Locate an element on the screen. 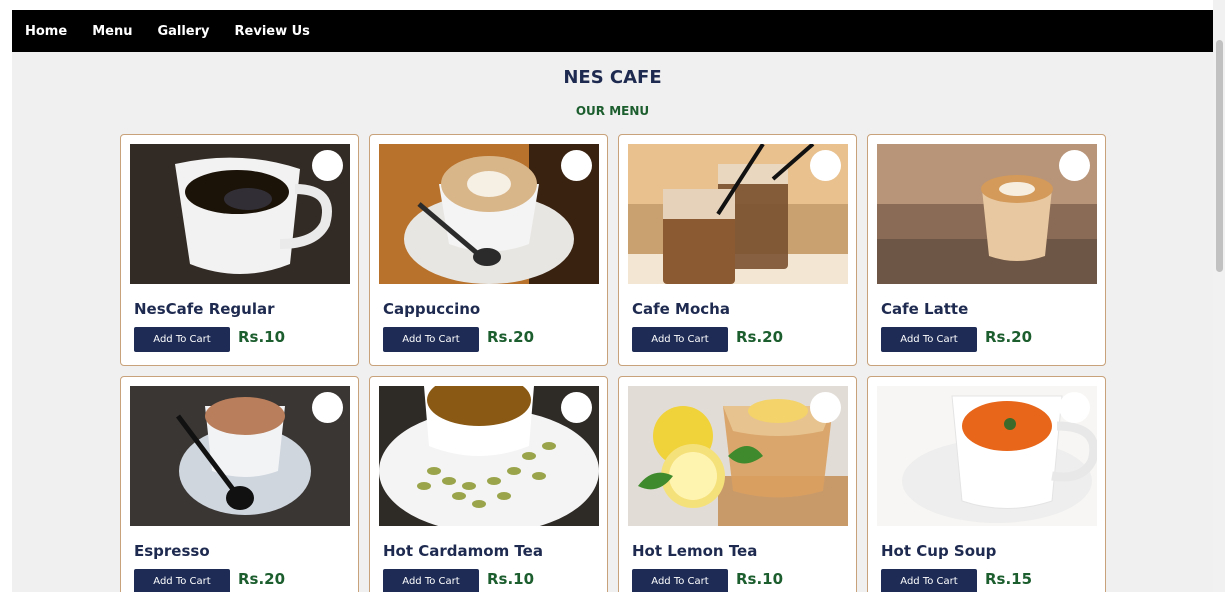 Image resolution: width=1225 pixels, height=592 pixels. menu-card: Hot Cardamom Tea Add To Cart Rs.10 is located at coordinates (488, 484).